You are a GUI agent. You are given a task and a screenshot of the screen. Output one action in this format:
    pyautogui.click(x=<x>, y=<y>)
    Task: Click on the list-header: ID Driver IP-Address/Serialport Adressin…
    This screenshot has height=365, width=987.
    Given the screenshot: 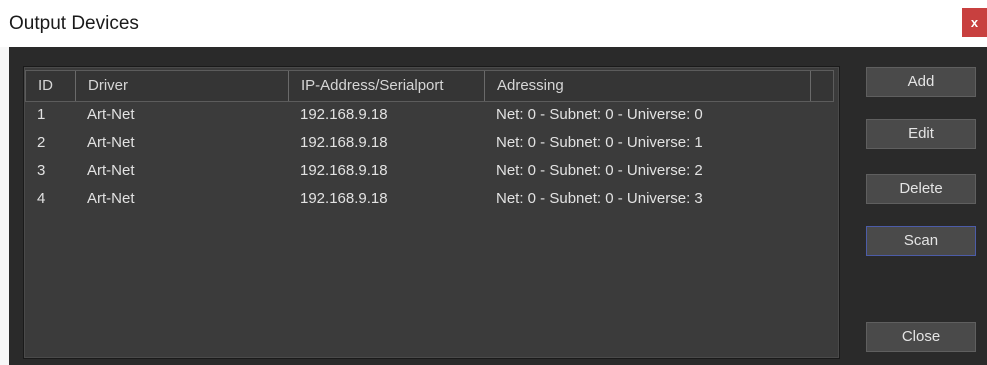 What is the action you would take?
    pyautogui.click(x=429, y=86)
    